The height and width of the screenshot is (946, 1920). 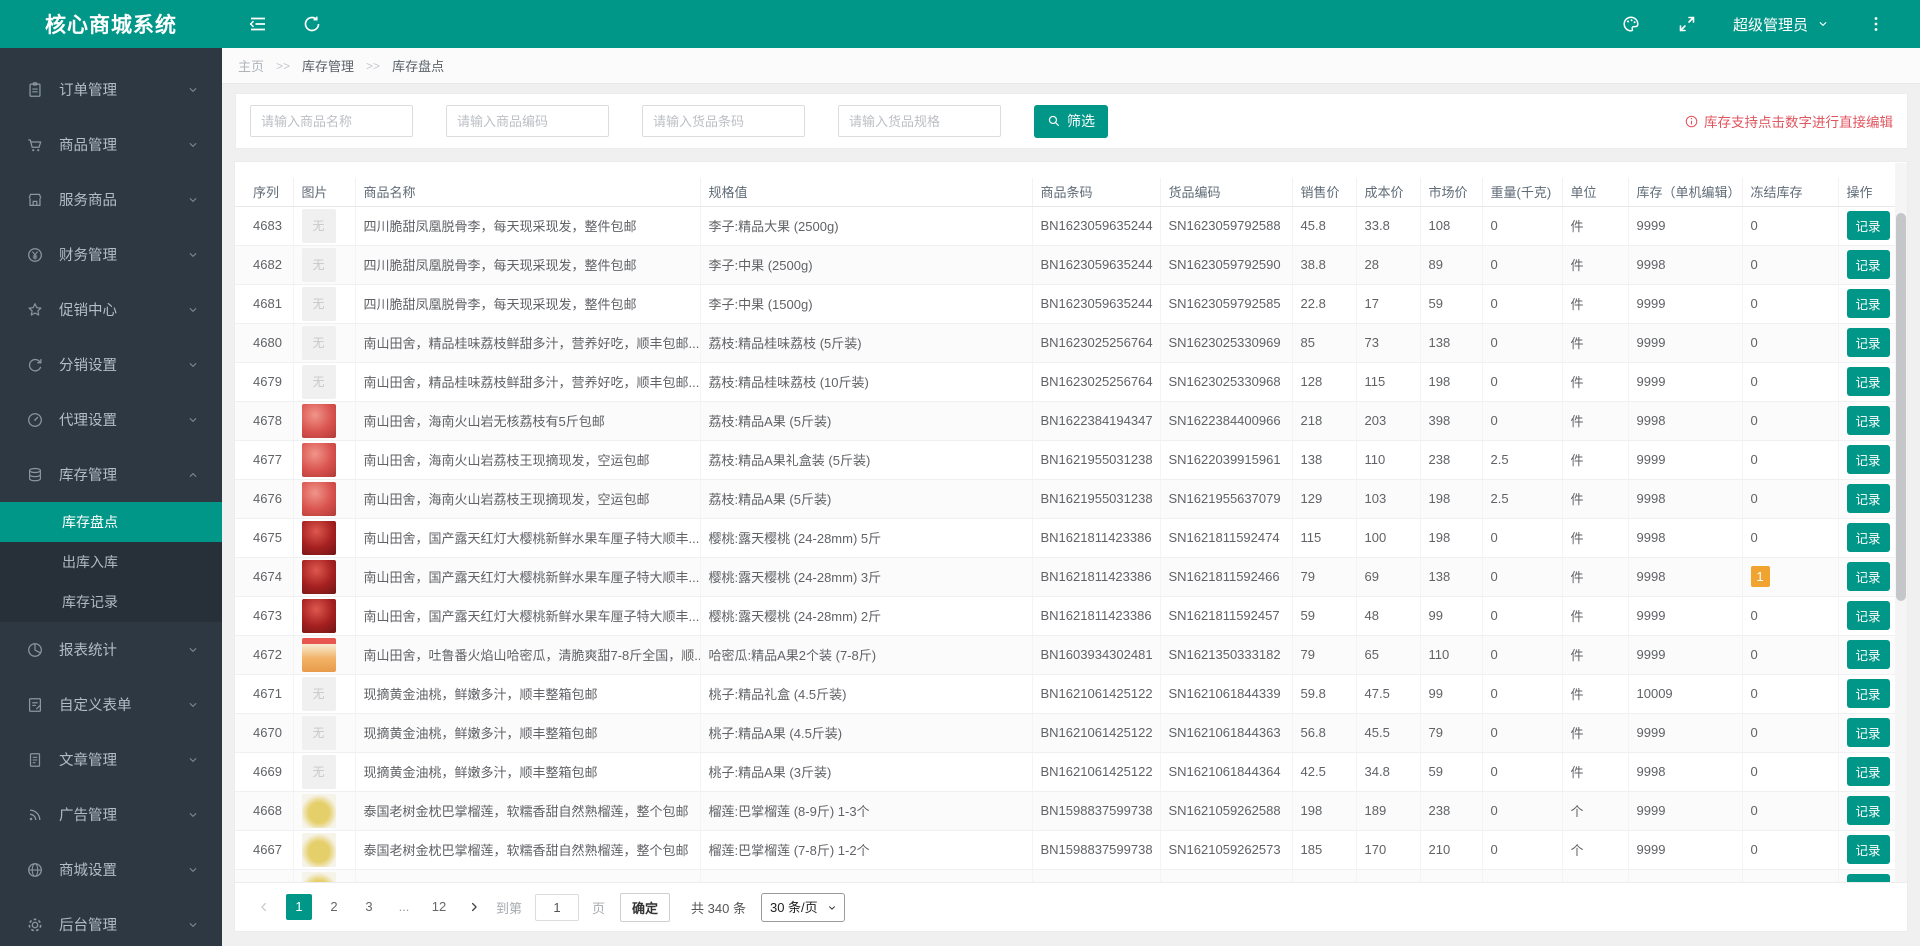 I want to click on sidebar-item-agent: 代理设置, so click(x=111, y=419).